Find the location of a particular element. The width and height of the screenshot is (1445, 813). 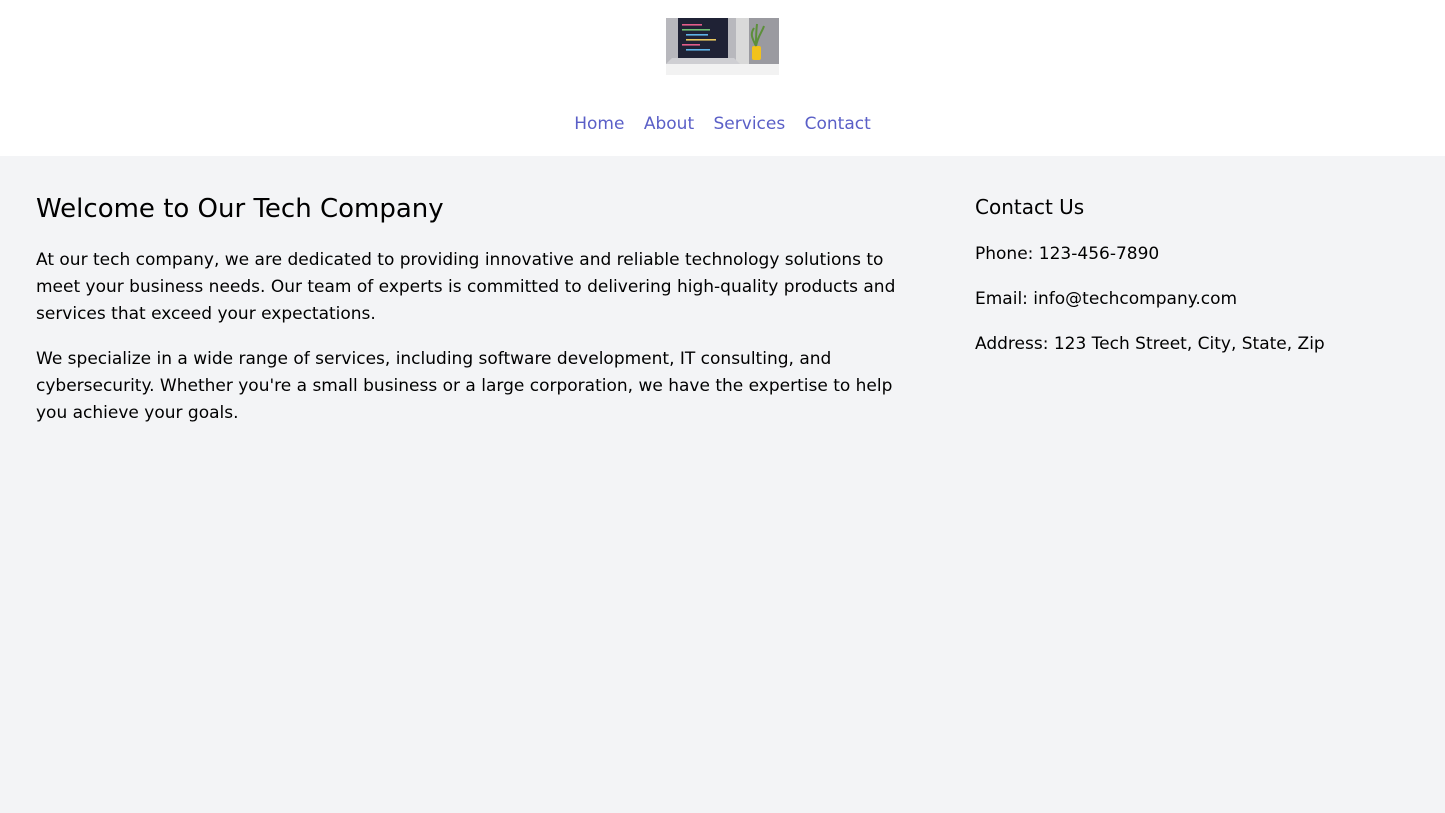

nav-about-link: About is located at coordinates (669, 124).